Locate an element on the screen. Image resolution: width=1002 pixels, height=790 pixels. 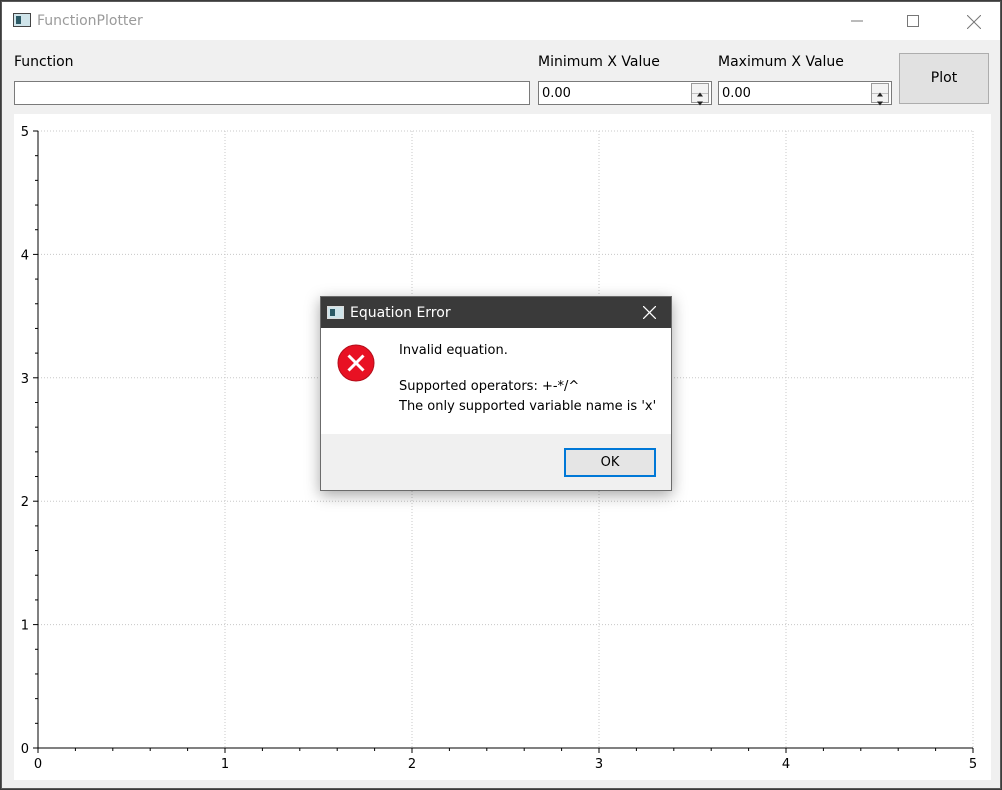
dialog-title: Equation Error is located at coordinates (400, 313).